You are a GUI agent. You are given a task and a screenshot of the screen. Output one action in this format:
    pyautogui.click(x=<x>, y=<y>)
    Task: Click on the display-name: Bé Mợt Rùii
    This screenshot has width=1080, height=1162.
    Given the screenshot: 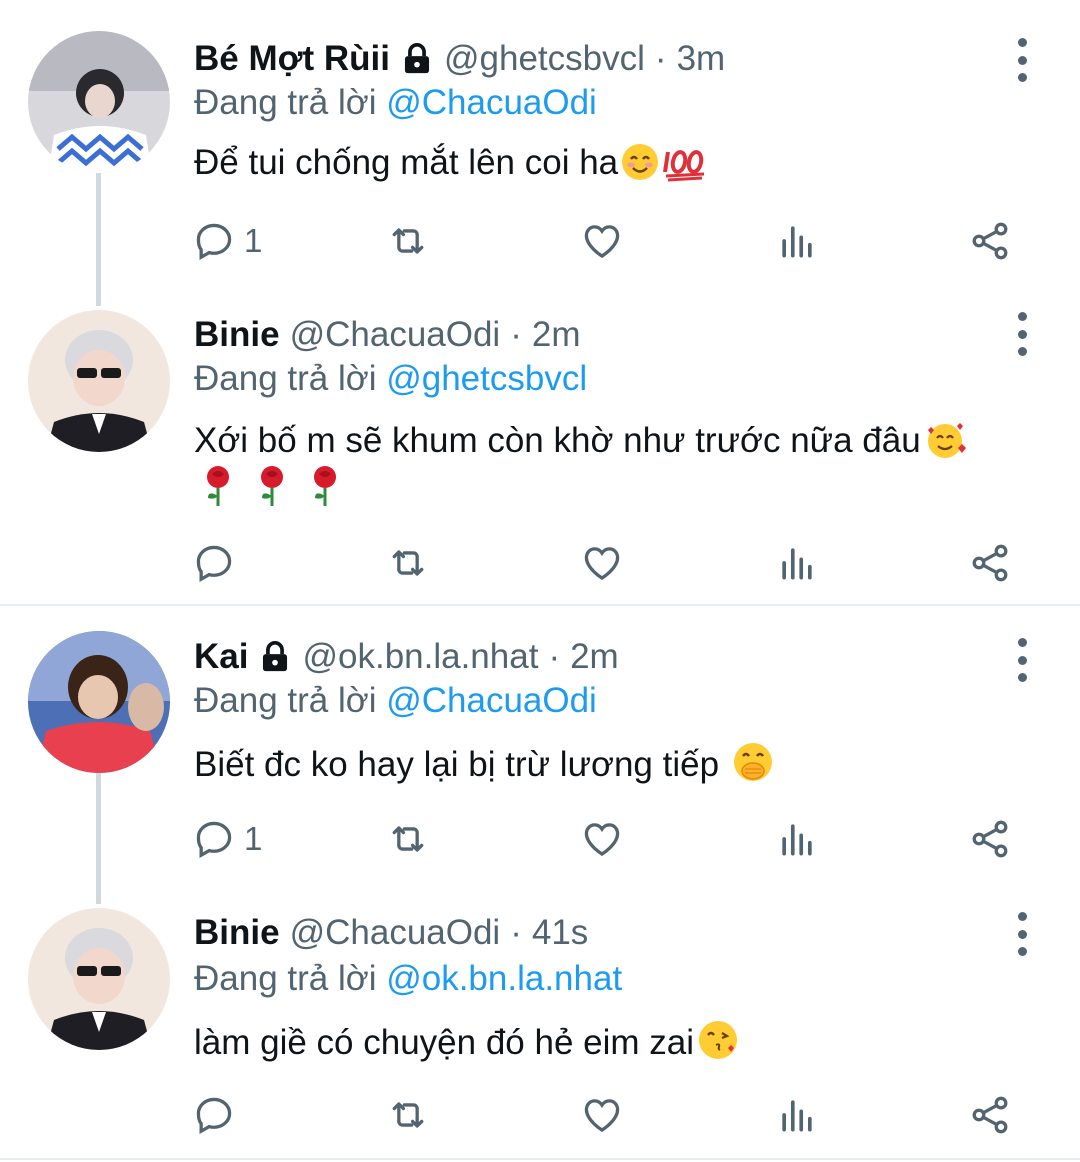 What is the action you would take?
    pyautogui.click(x=292, y=59)
    